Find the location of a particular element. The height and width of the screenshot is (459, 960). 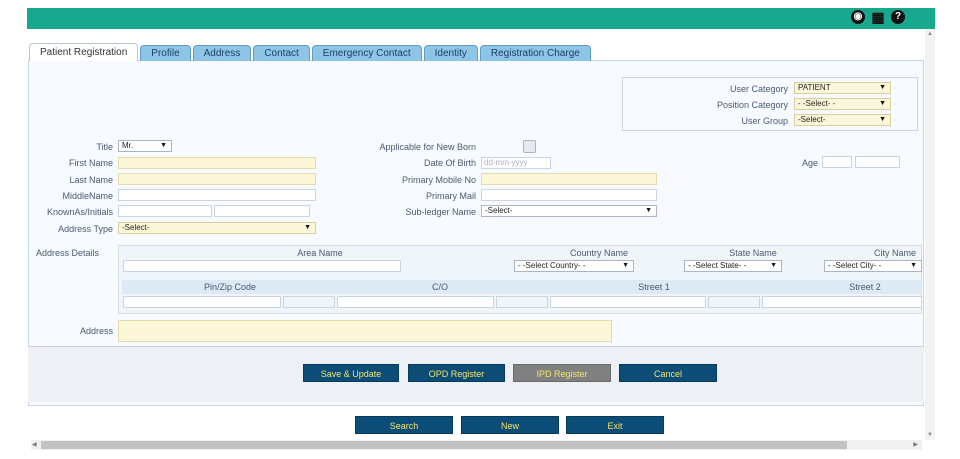

scroll-left-icon: ◀ is located at coordinates (34, 445).